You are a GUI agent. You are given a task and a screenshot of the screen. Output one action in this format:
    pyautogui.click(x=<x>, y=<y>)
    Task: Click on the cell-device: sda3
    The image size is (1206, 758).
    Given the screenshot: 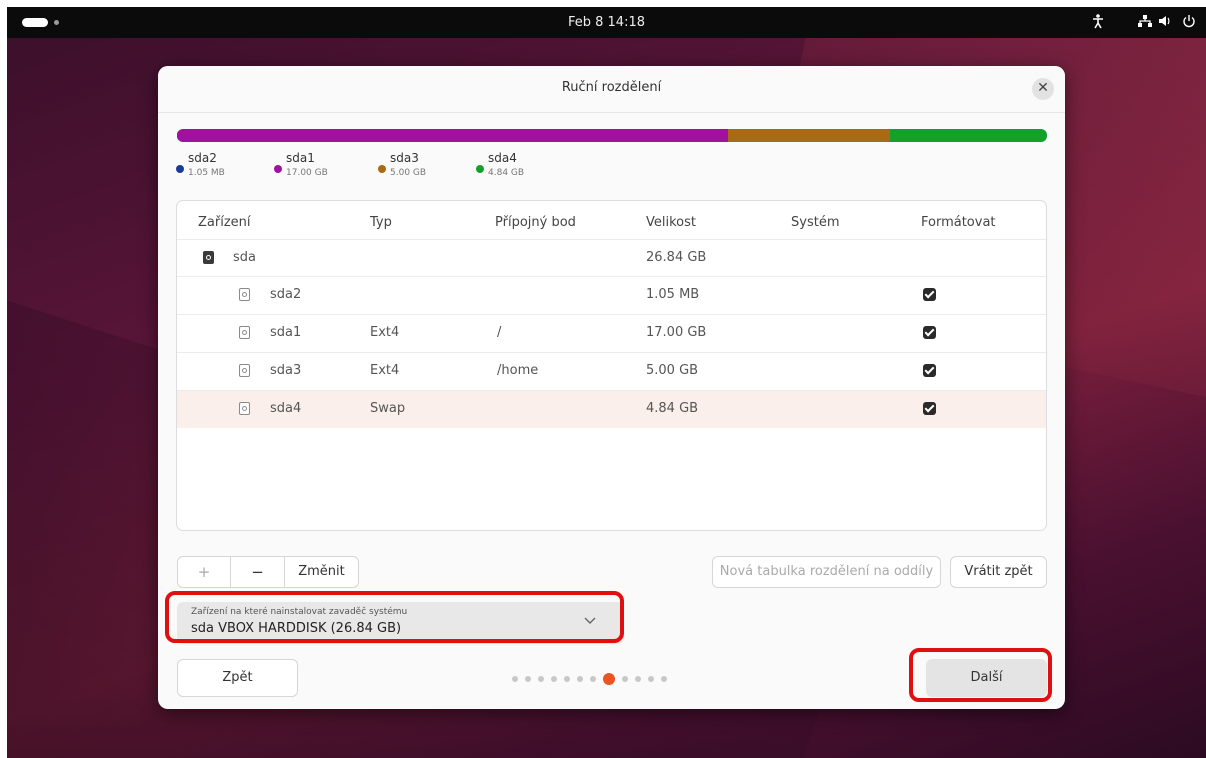 What is the action you would take?
    pyautogui.click(x=286, y=370)
    